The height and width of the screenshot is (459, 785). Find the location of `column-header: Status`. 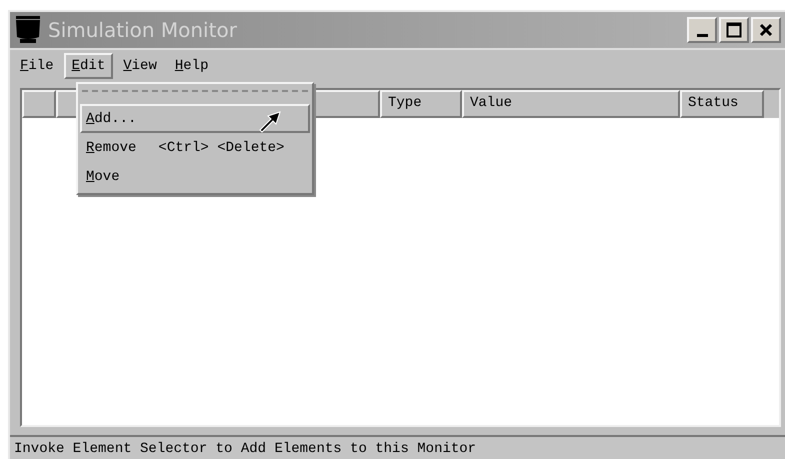

column-header: Status is located at coordinates (722, 104).